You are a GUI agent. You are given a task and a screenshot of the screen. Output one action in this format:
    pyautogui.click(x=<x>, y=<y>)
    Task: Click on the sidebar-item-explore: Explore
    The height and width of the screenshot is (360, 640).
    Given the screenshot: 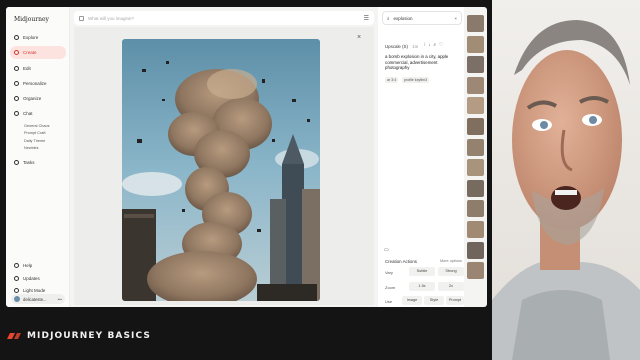 What is the action you would take?
    pyautogui.click(x=38, y=37)
    